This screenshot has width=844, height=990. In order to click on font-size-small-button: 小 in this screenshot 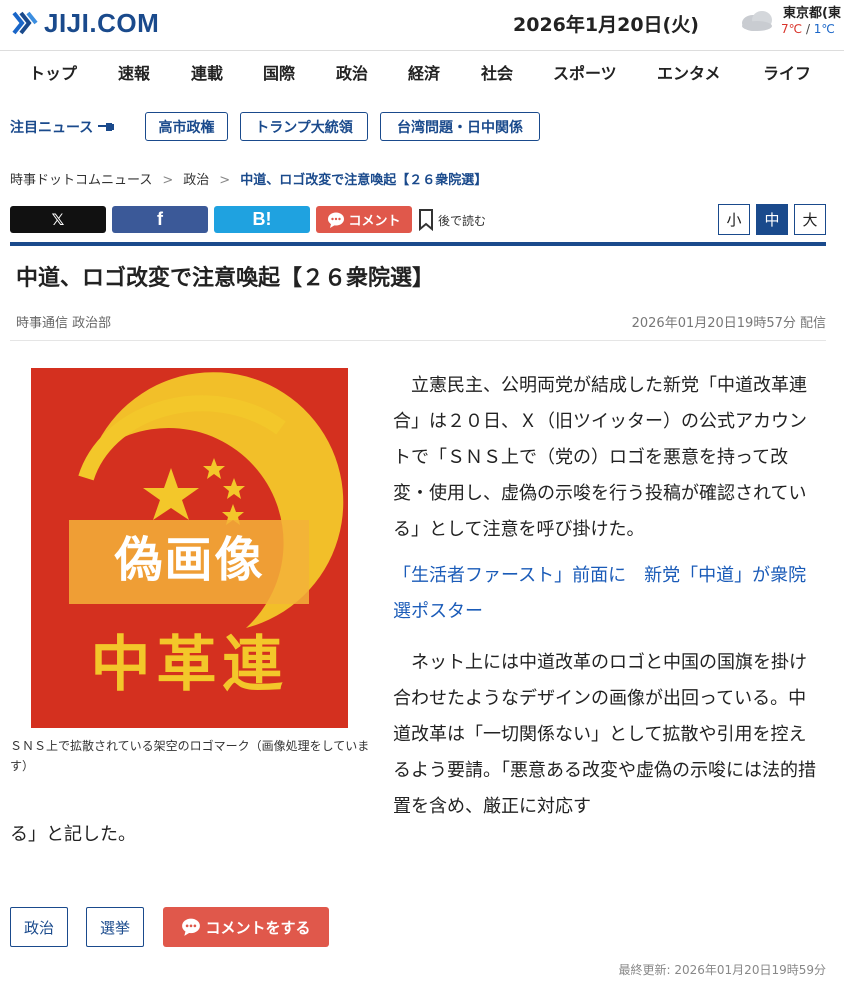, I will do `click(734, 219)`.